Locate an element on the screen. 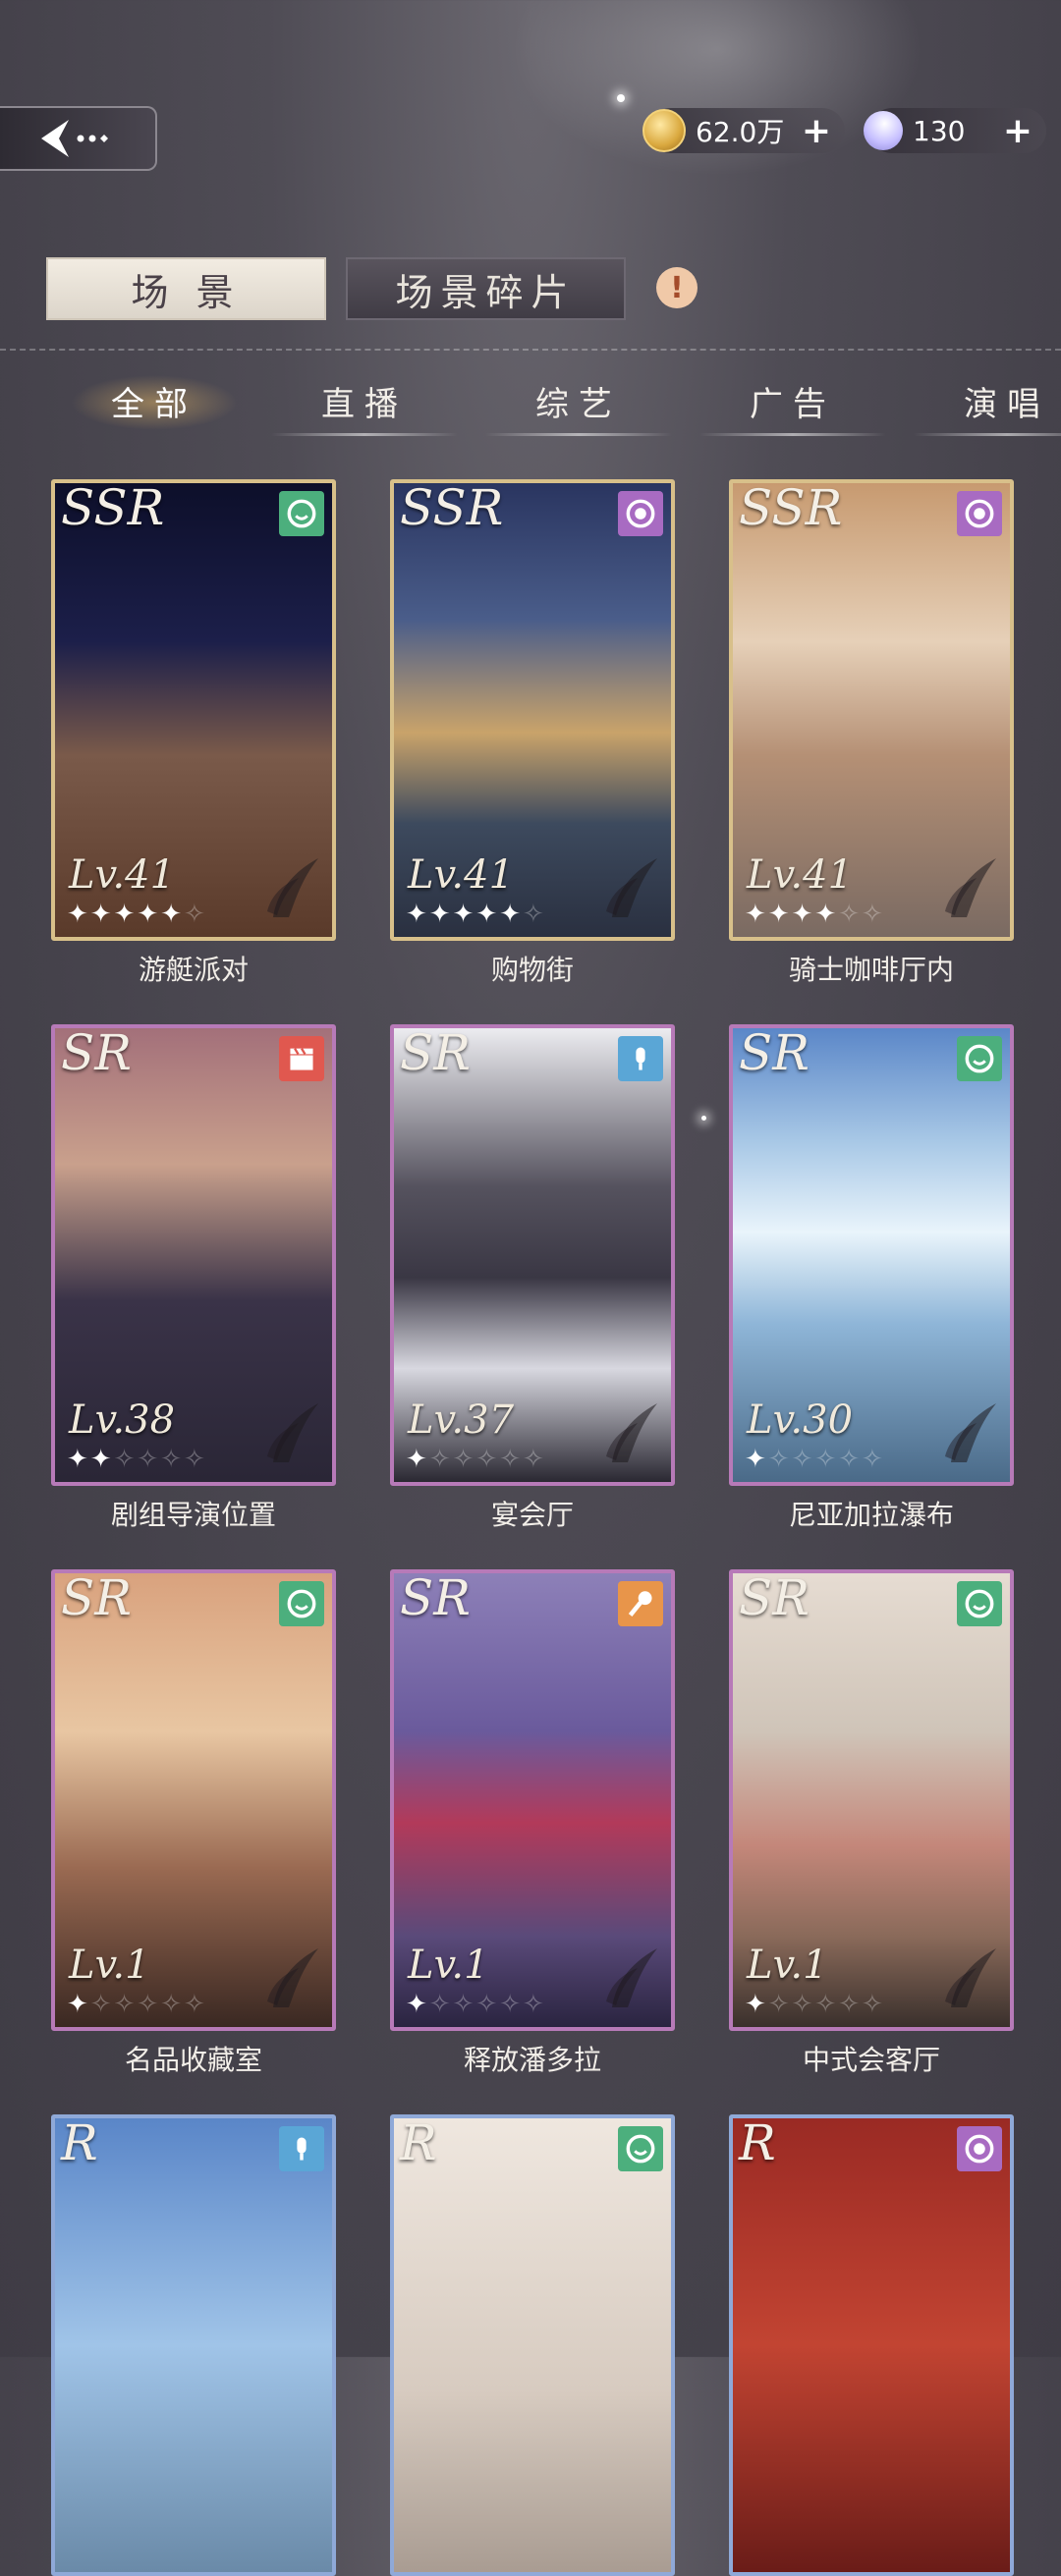 This screenshot has width=1061, height=2576. divider is located at coordinates (530, 350).